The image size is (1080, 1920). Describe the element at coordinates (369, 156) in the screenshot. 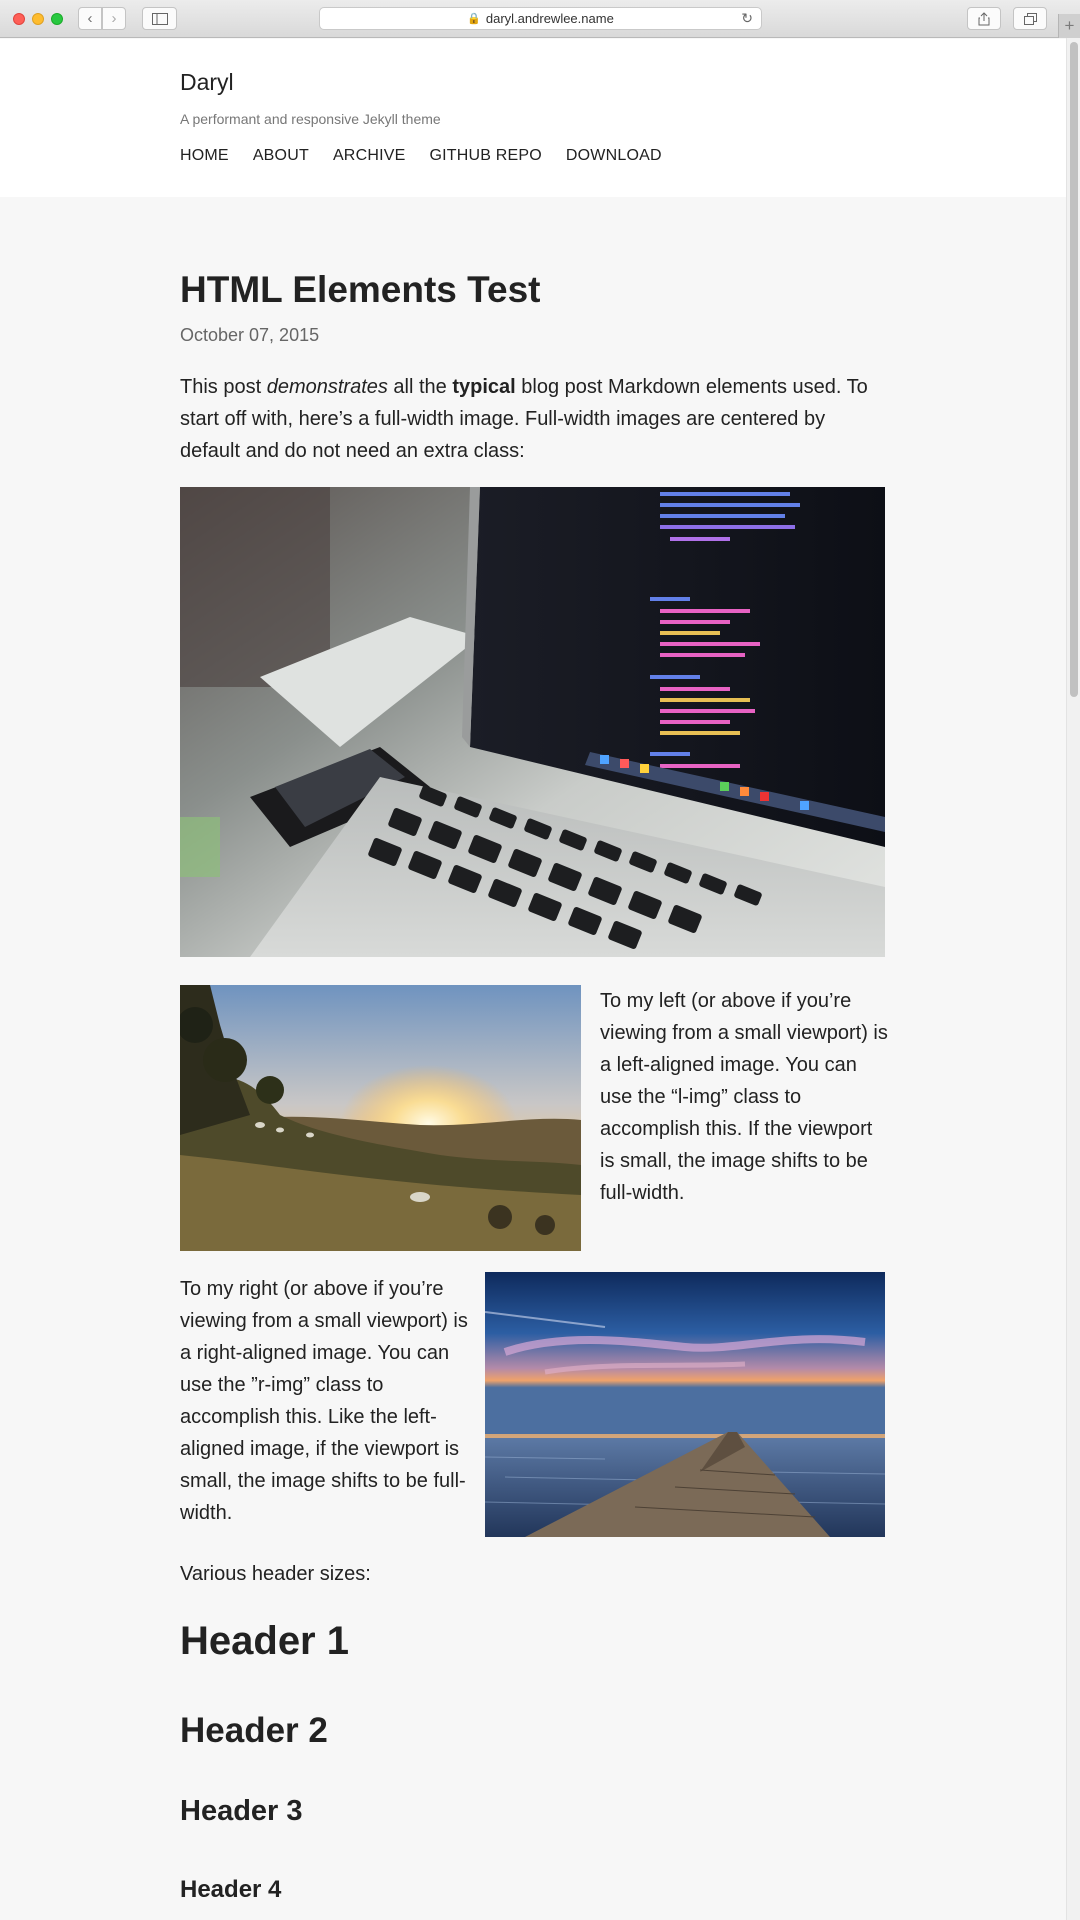

I see `nav-archive: ARCHIVE` at that location.